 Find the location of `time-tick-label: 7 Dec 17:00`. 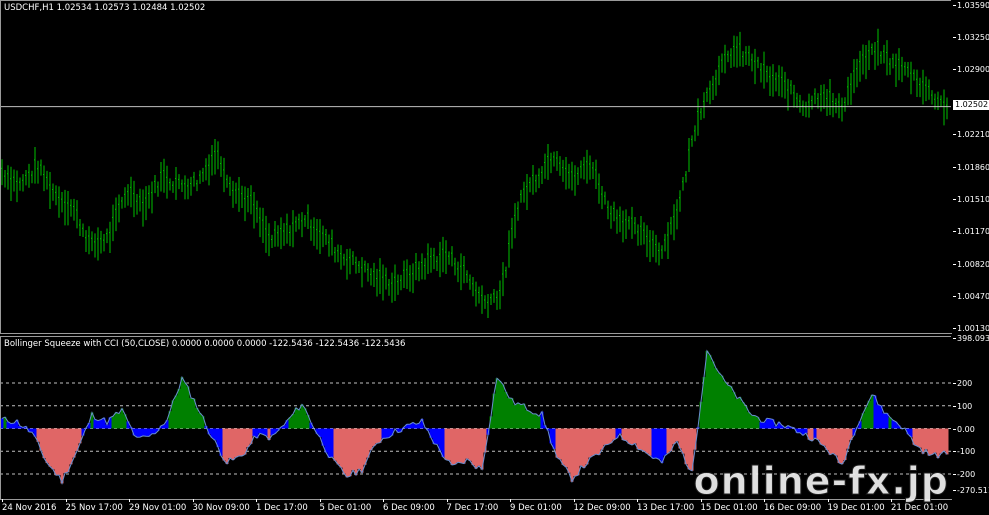

time-tick-label: 7 Dec 17:00 is located at coordinates (472, 506).